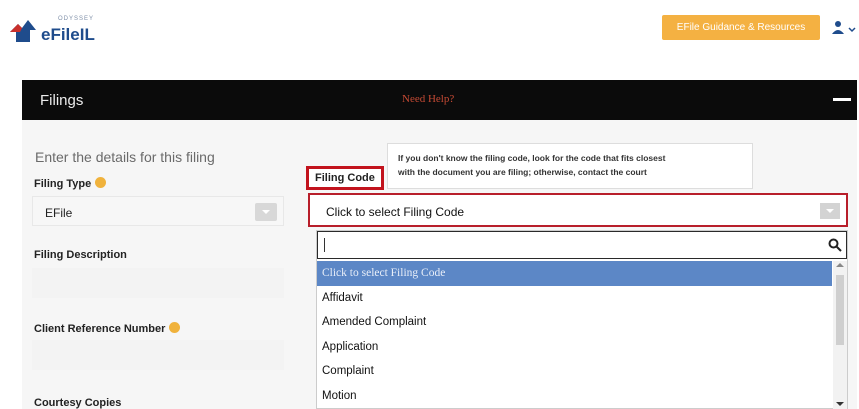  Describe the element at coordinates (840, 310) in the screenshot. I see `scrollbar-thumb` at that location.